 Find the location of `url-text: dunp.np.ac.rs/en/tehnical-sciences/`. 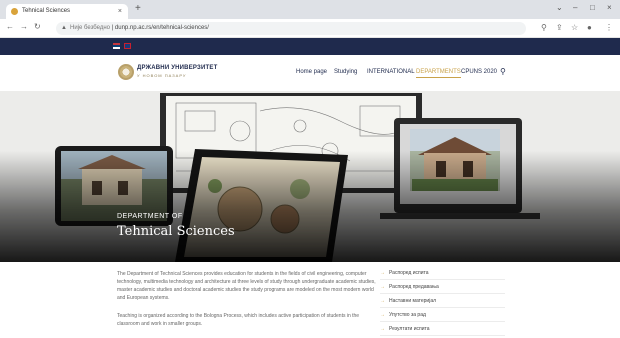

url-text: dunp.np.ac.rs/en/tehnical-sciences/ is located at coordinates (161, 28).